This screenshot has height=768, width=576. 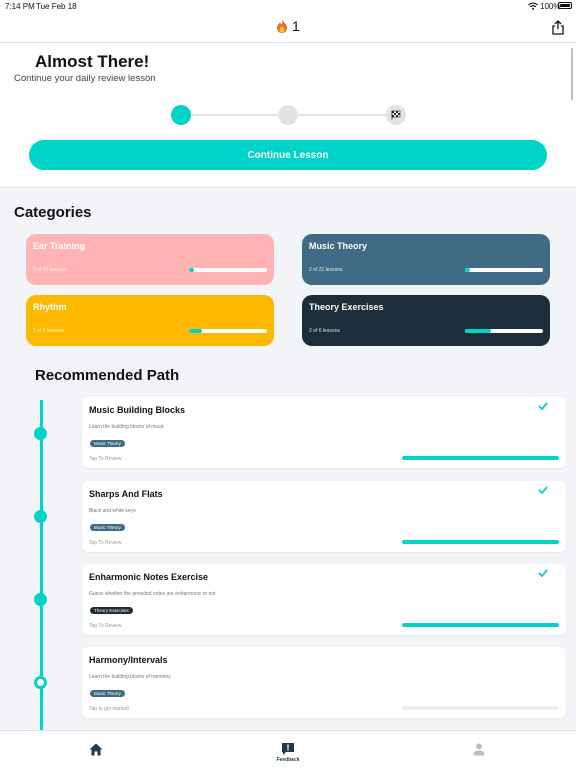 What do you see at coordinates (50, 270) in the screenshot?
I see `category-count: 3 of 42 lessons` at bounding box center [50, 270].